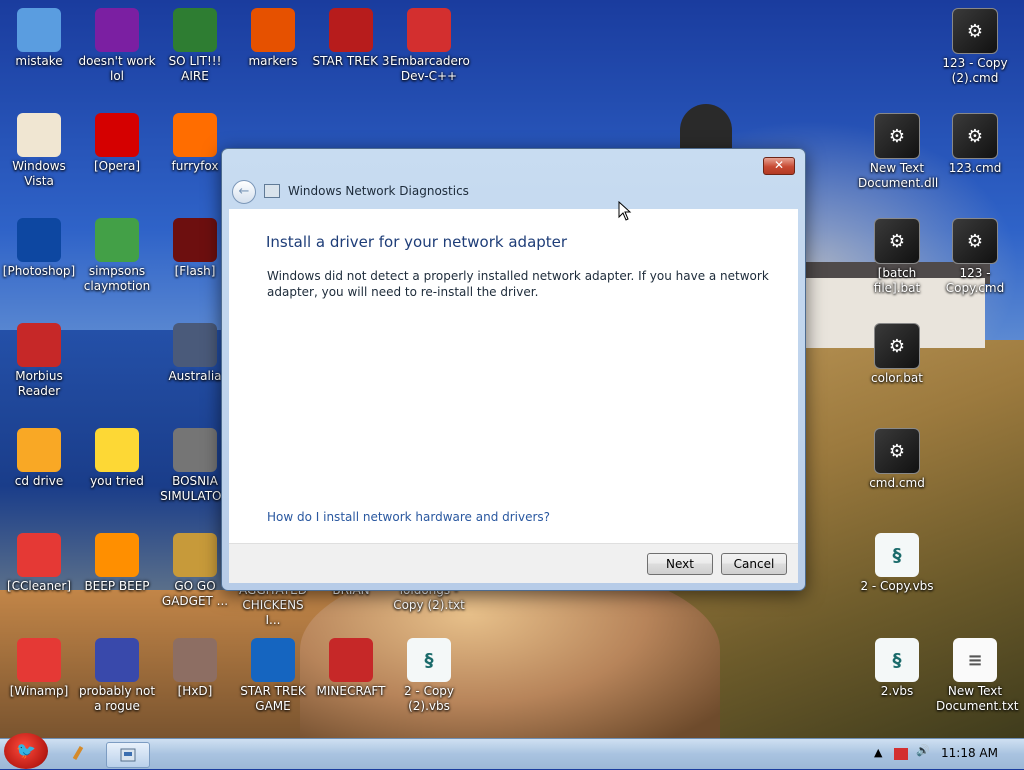 Image resolution: width=1024 pixels, height=770 pixels. I want to click on desktop-icon-label: STAR TREK GAME, so click(273, 698).